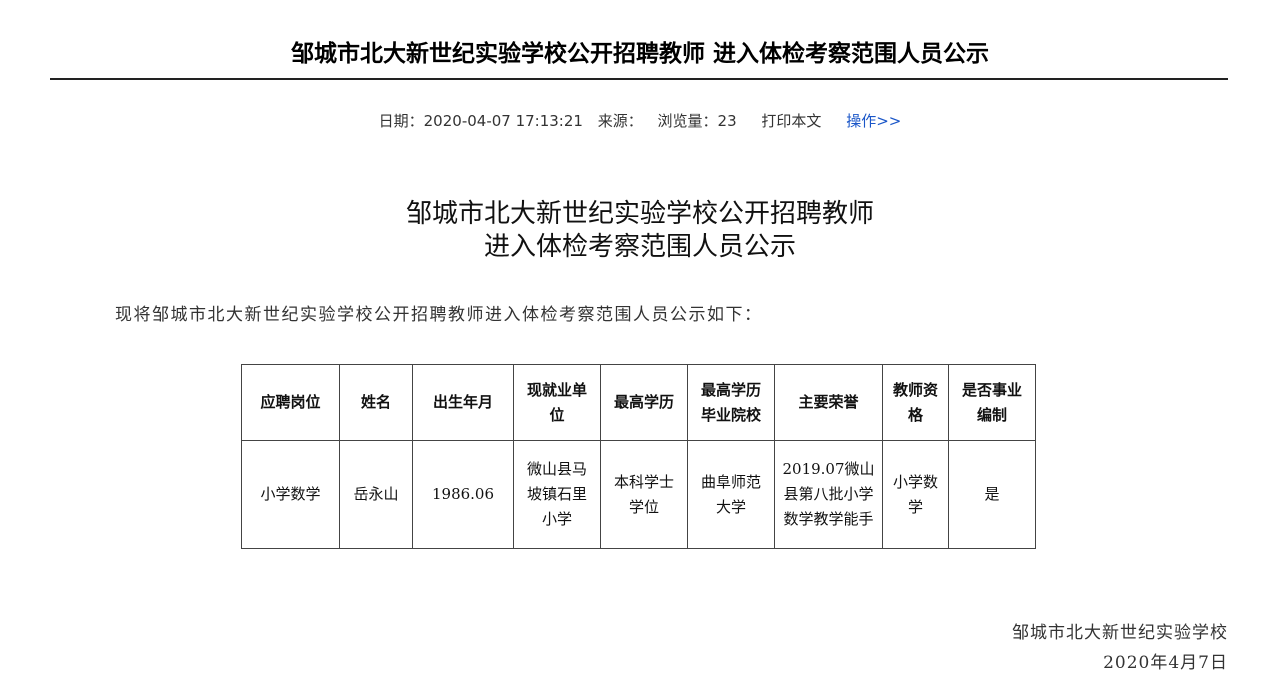  Describe the element at coordinates (727, 121) in the screenshot. I see `views-value: 23` at that location.